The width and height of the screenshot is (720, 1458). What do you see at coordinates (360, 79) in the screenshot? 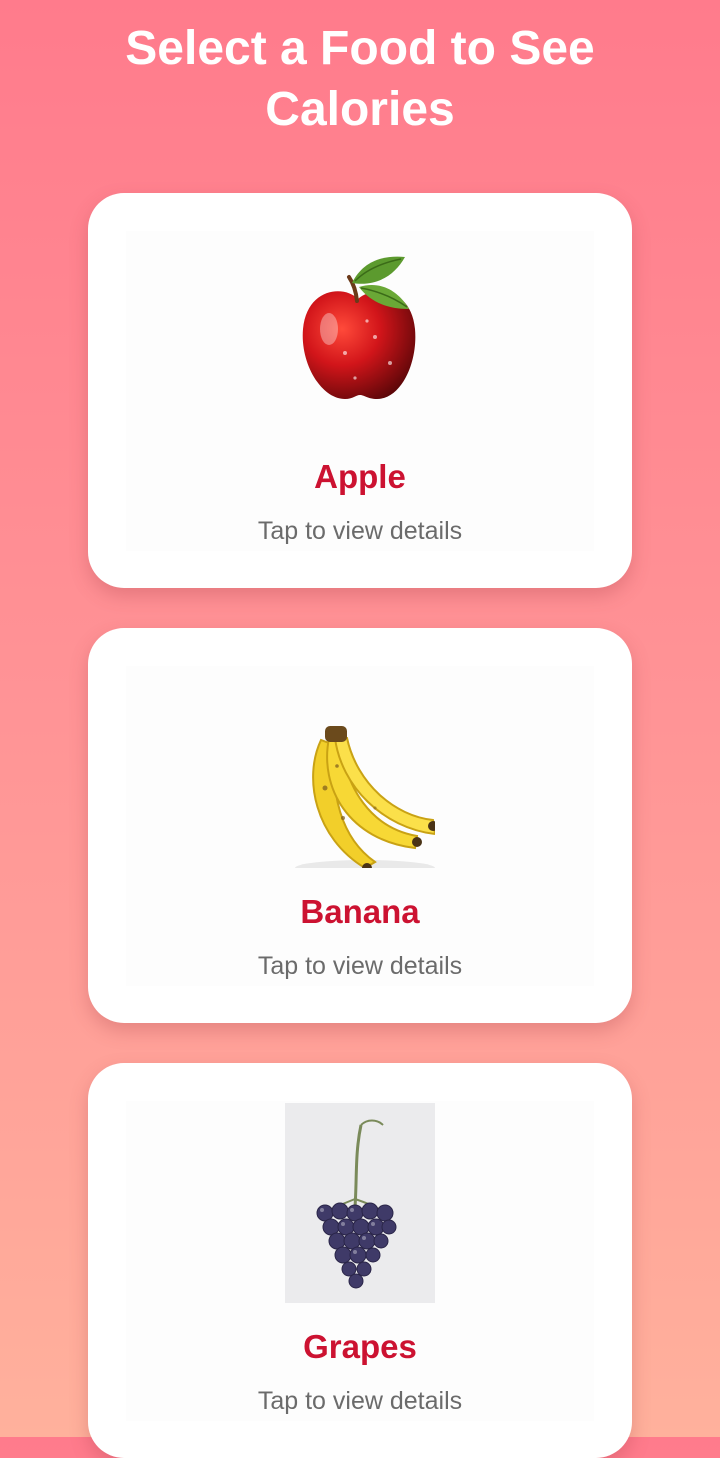
I see `page-title: Select a Food to See Calories` at bounding box center [360, 79].